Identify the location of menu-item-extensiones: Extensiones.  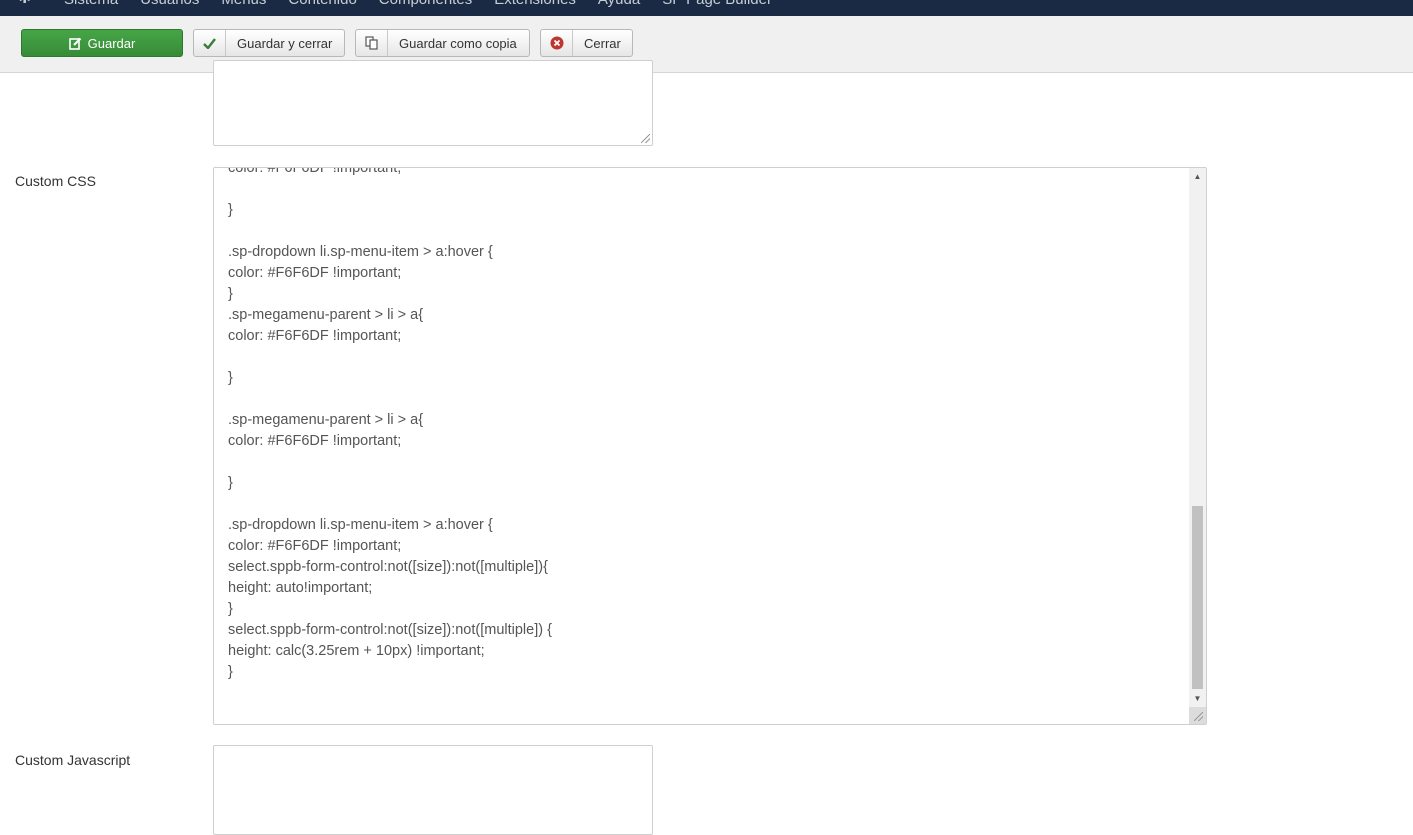
(535, 4).